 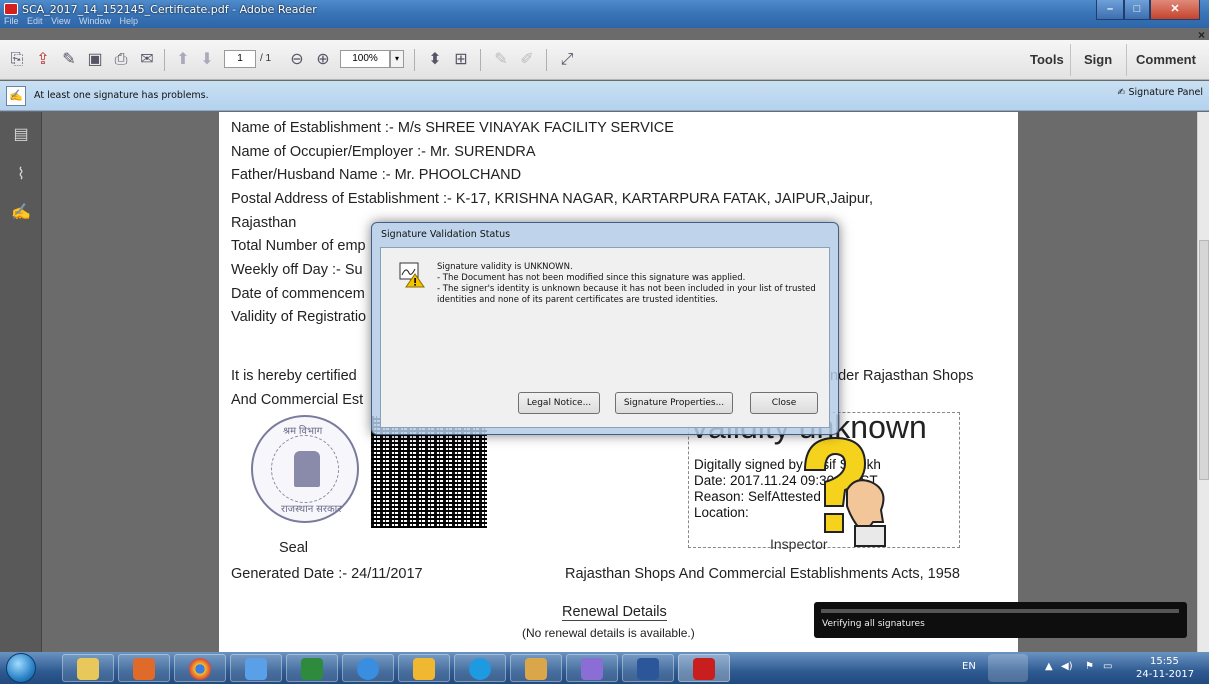 I want to click on language-indicator: EN, so click(x=969, y=666).